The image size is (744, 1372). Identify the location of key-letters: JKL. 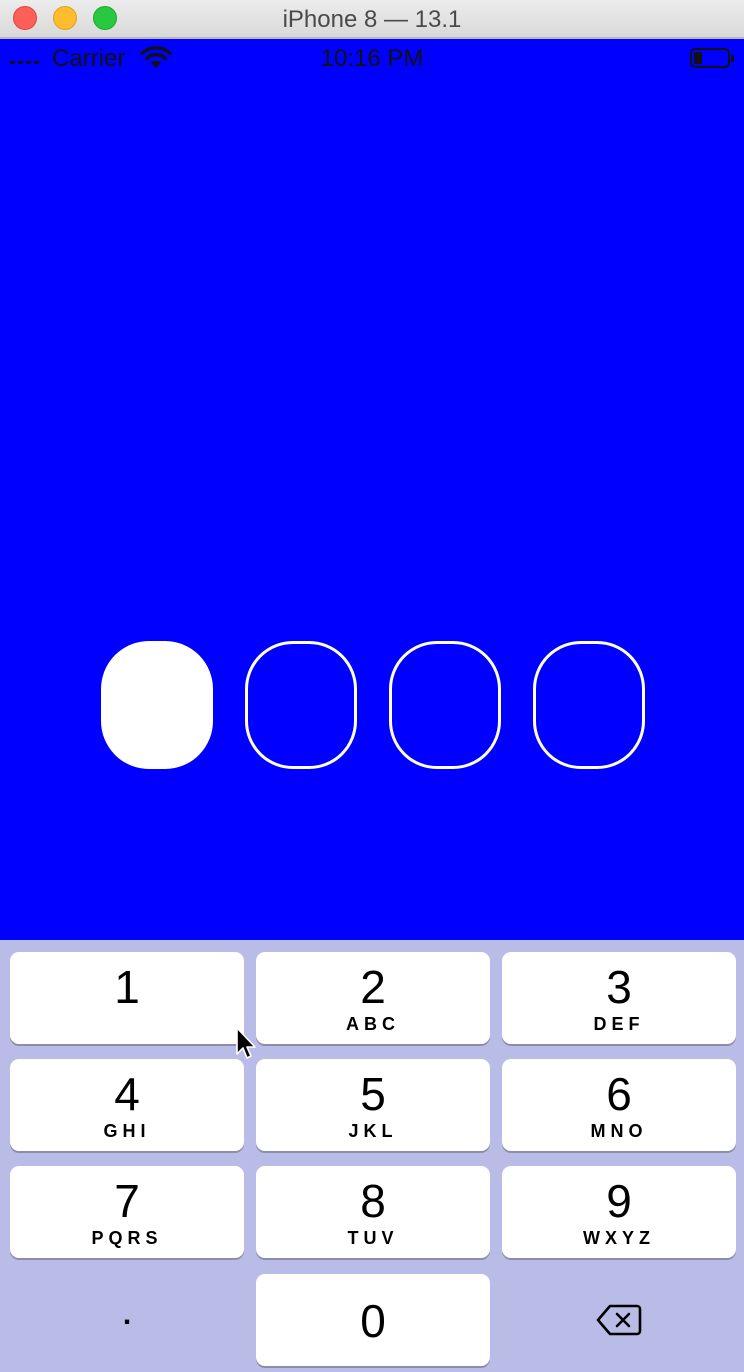
(373, 1131).